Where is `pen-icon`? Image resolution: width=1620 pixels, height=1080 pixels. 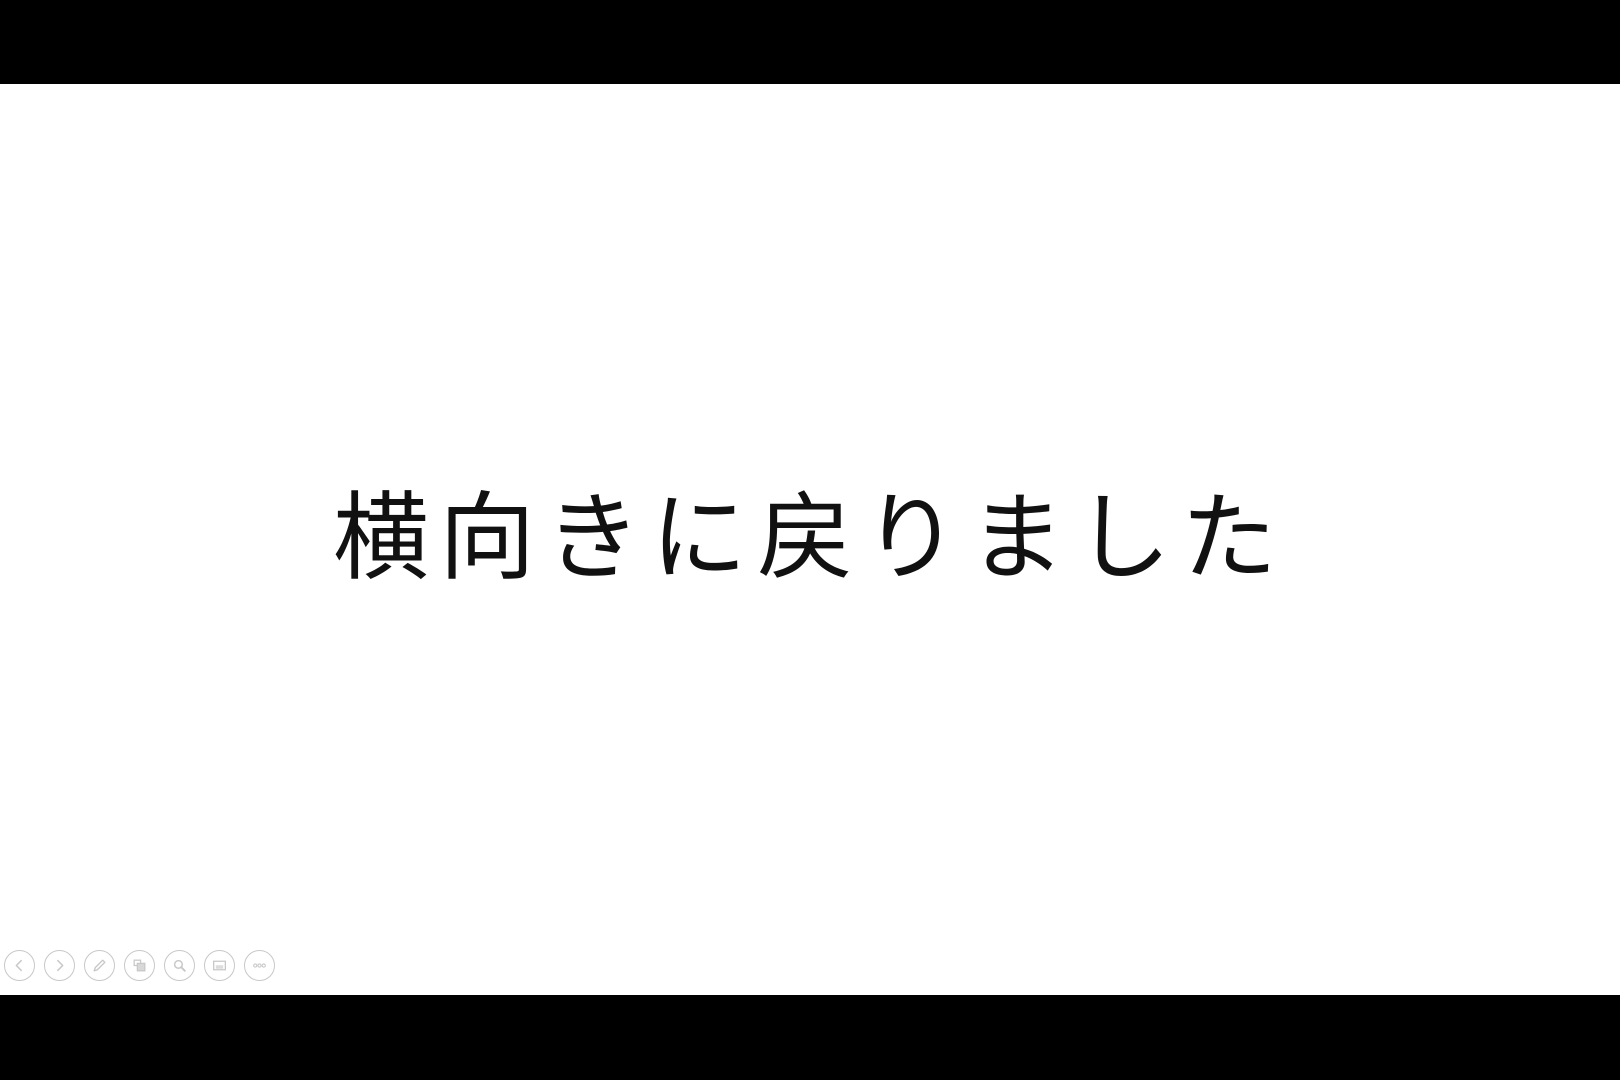 pen-icon is located at coordinates (99, 965).